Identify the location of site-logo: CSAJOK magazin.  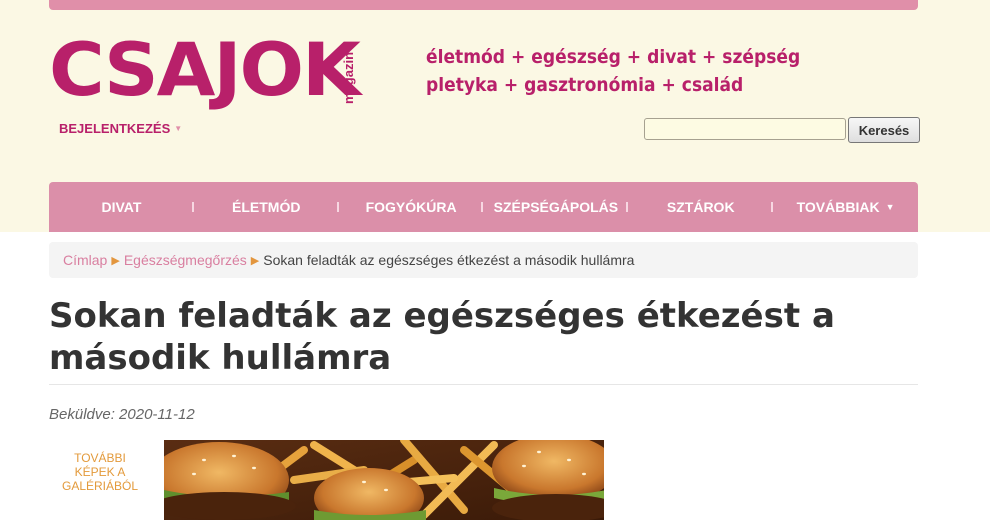
(226, 71).